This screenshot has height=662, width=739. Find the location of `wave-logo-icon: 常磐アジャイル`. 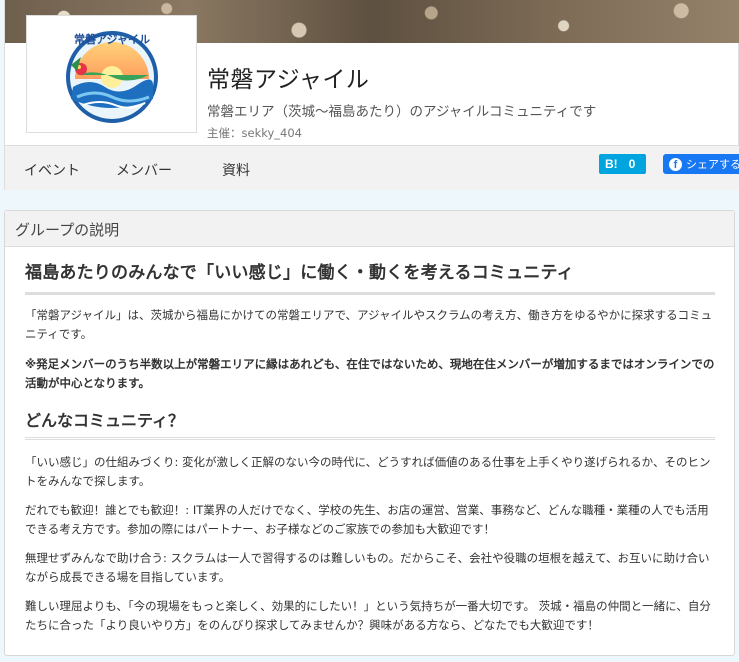

wave-logo-icon: 常磐アジャイル is located at coordinates (111, 77).